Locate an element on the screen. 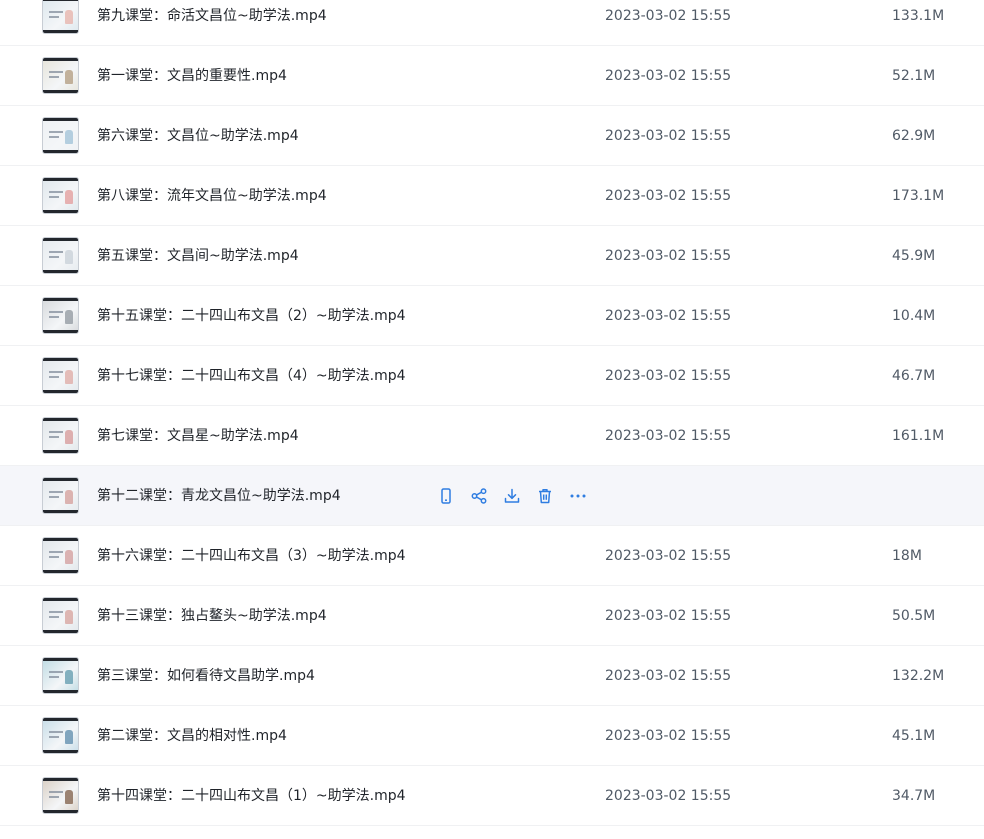 This screenshot has width=984, height=839. delete-button is located at coordinates (545, 496).